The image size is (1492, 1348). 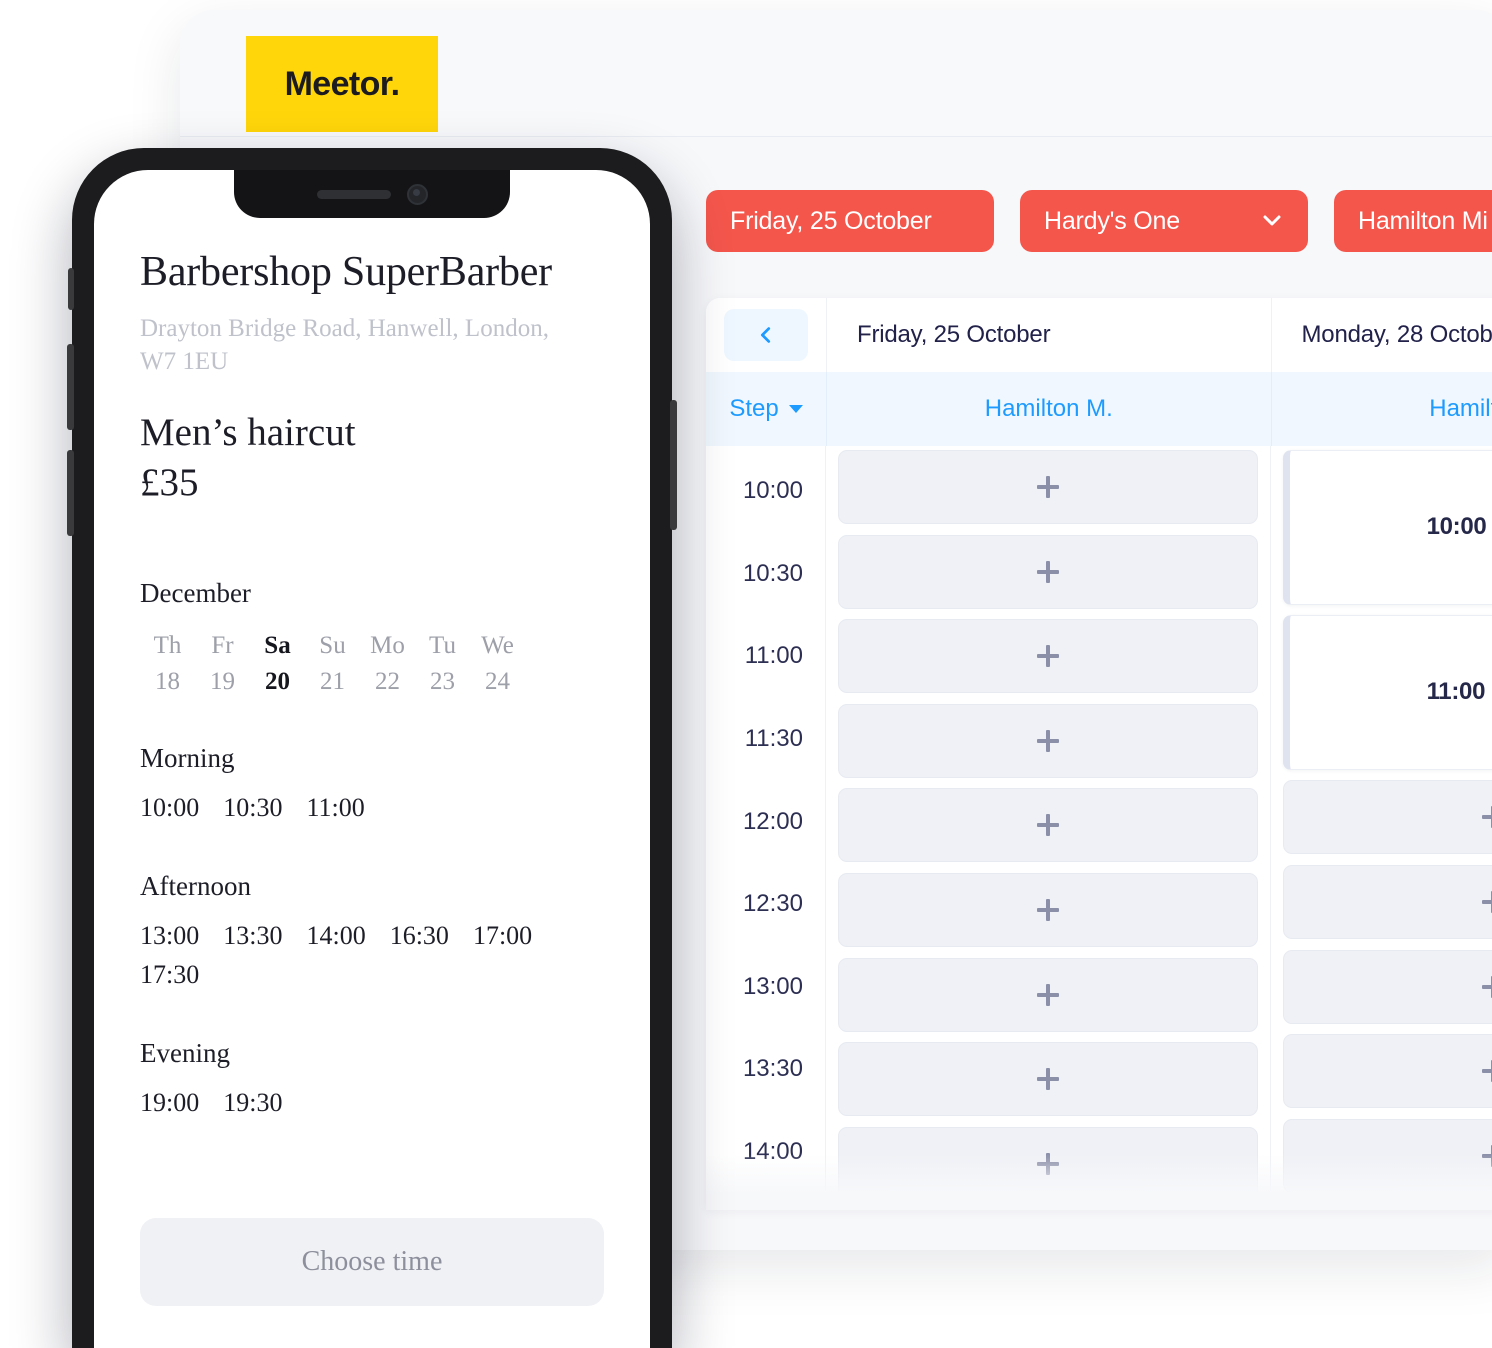 I want to click on caret-down-icon, so click(x=796, y=409).